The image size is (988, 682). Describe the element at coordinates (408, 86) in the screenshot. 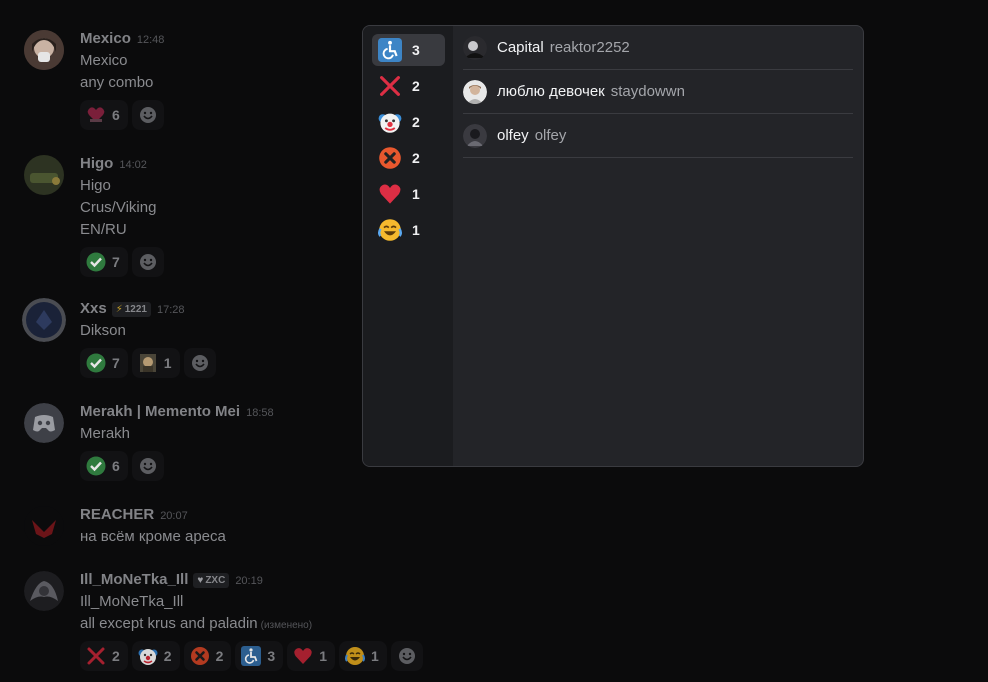

I see `tab-cross-mark: 2` at that location.